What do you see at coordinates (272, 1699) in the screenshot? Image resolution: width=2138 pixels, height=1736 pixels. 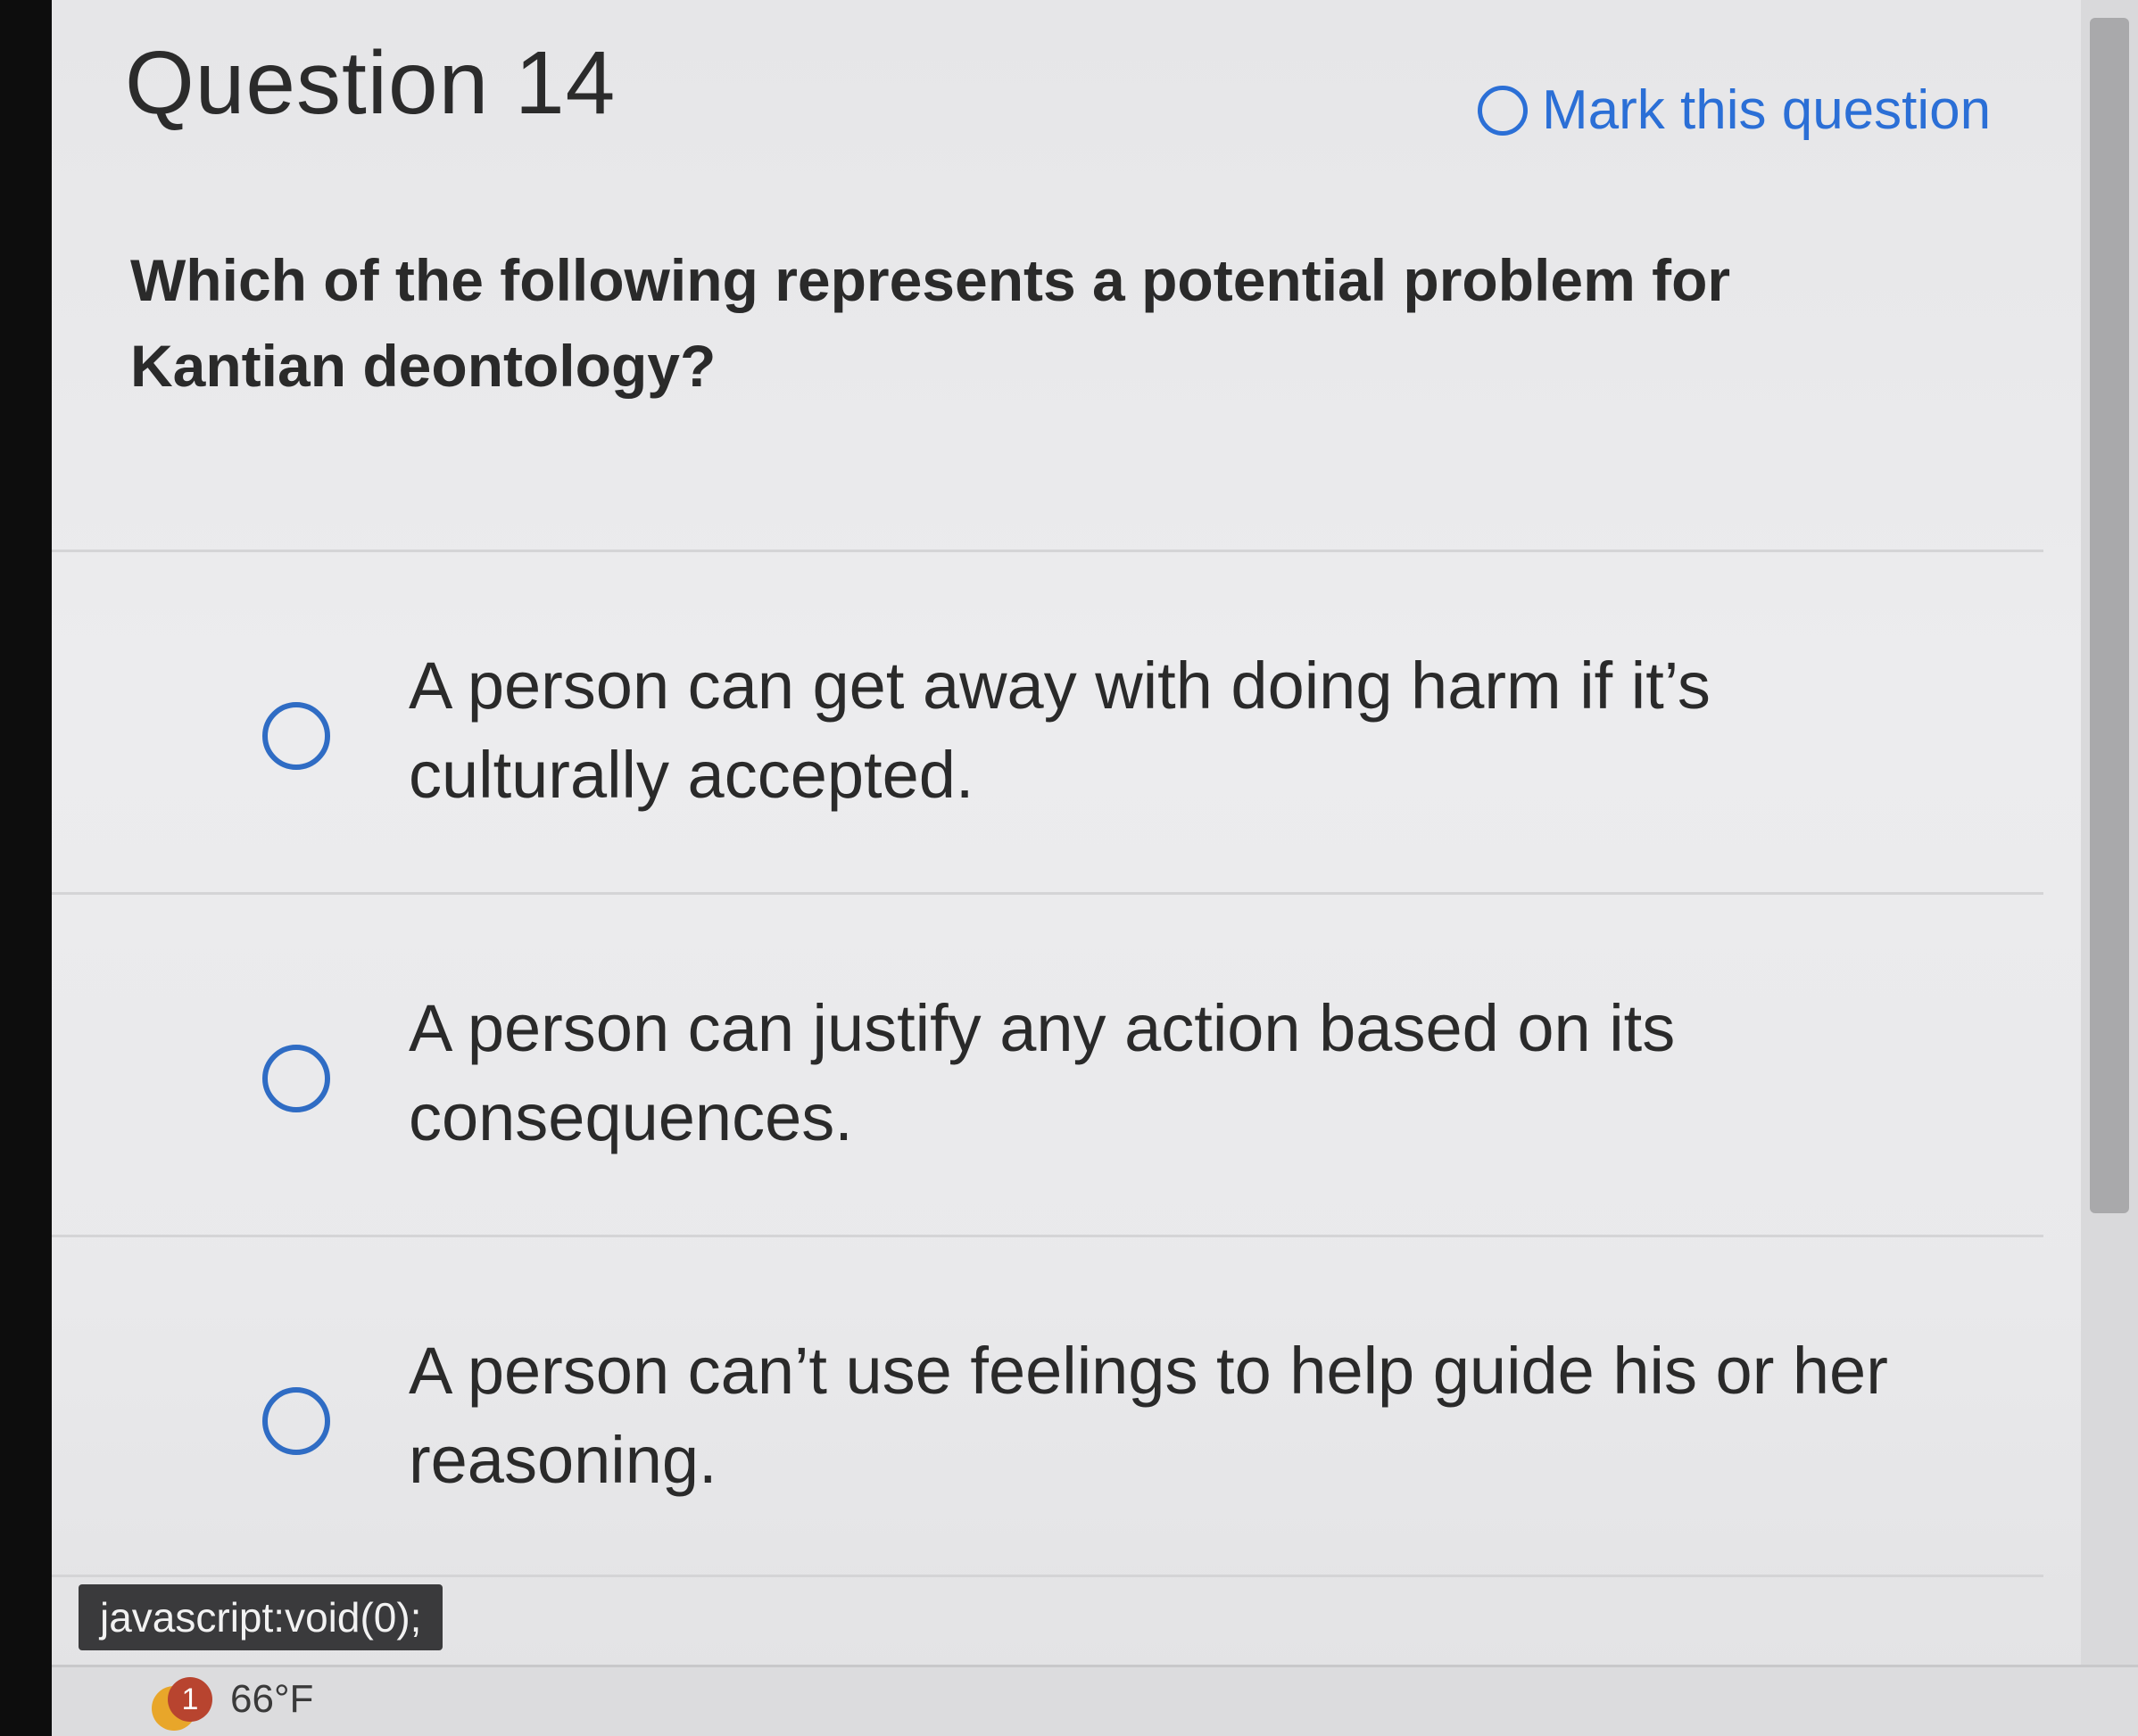 I see `temperature-readout: 66°F` at bounding box center [272, 1699].